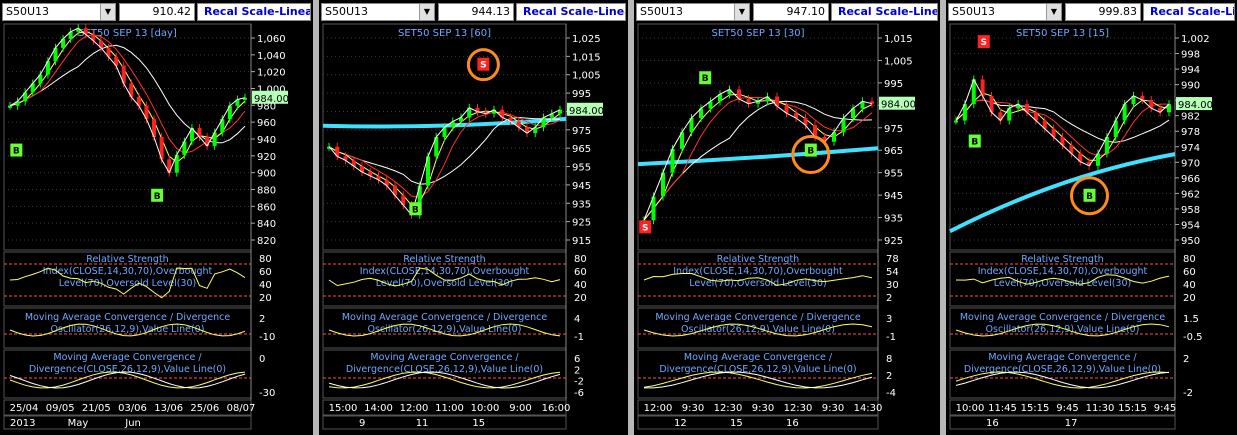 This screenshot has width=1237, height=435. Describe the element at coordinates (992, 423) in the screenshot. I see `x-period-label: 16` at that location.